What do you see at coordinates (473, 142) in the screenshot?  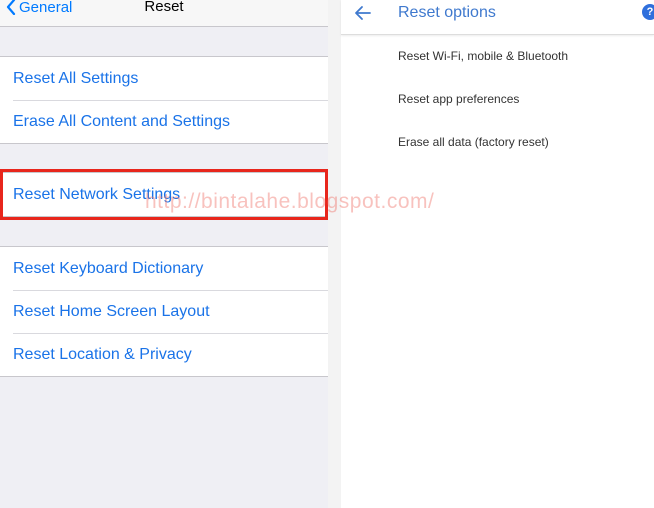 I see `factory-reset-item: Erase all data (factory reset)` at bounding box center [473, 142].